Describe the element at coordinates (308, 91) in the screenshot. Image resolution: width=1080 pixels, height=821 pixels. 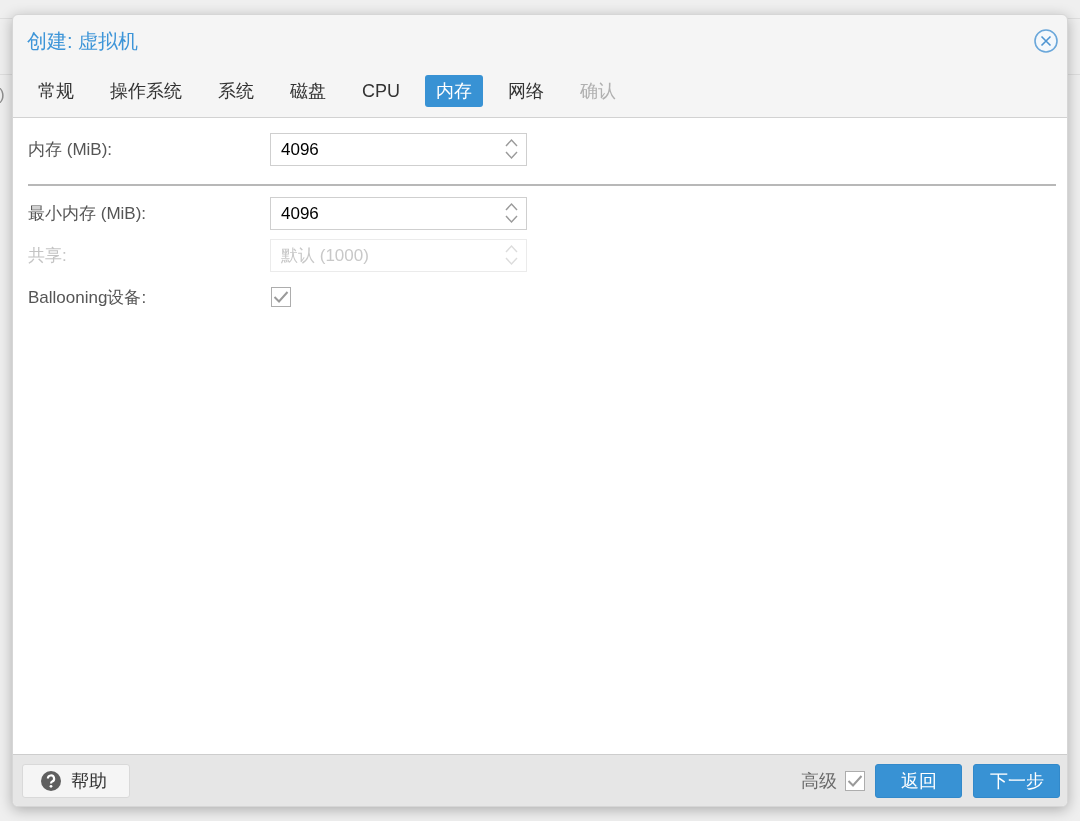
I see `tab: 磁盘` at that location.